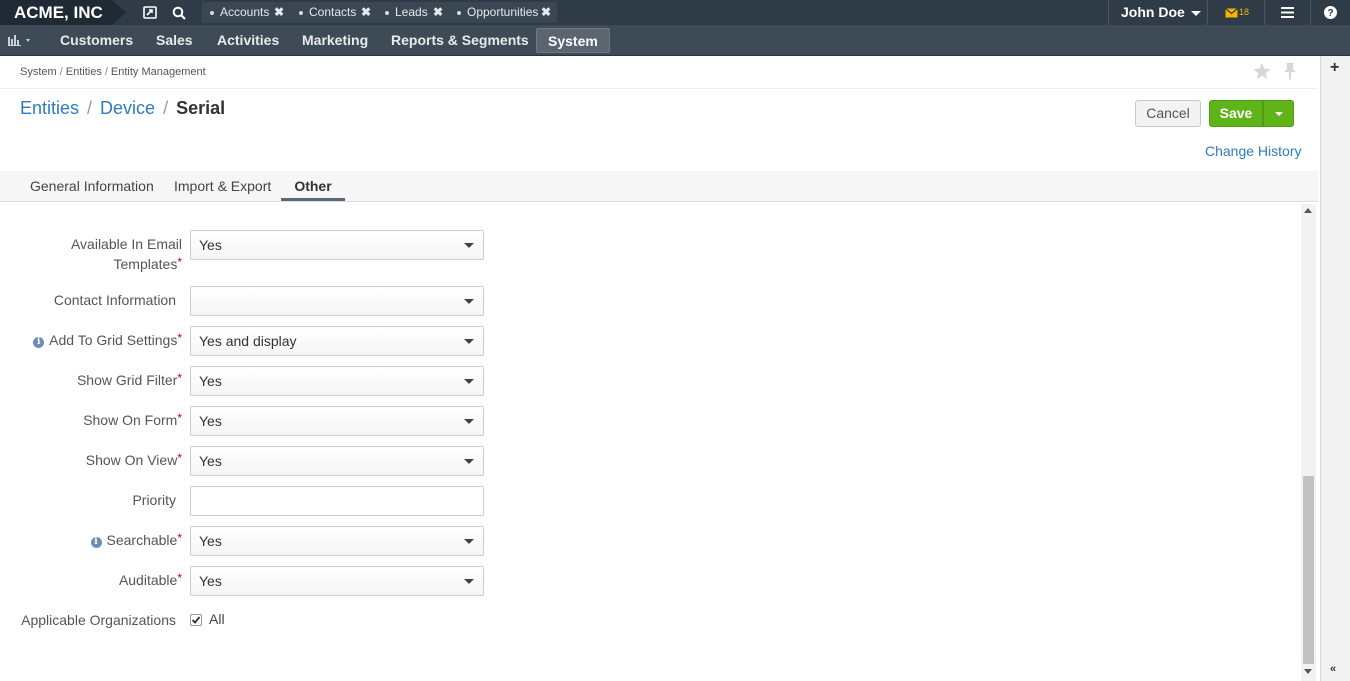 Image resolution: width=1350 pixels, height=681 pixels. What do you see at coordinates (659, 88) in the screenshot?
I see `divider` at bounding box center [659, 88].